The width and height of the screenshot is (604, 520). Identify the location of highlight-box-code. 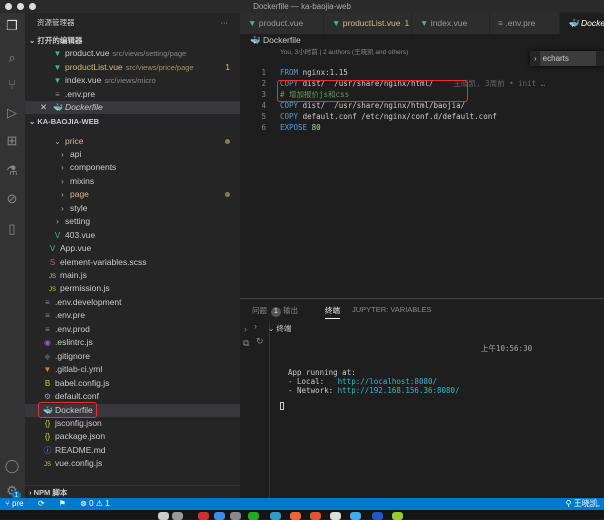
(372, 91).